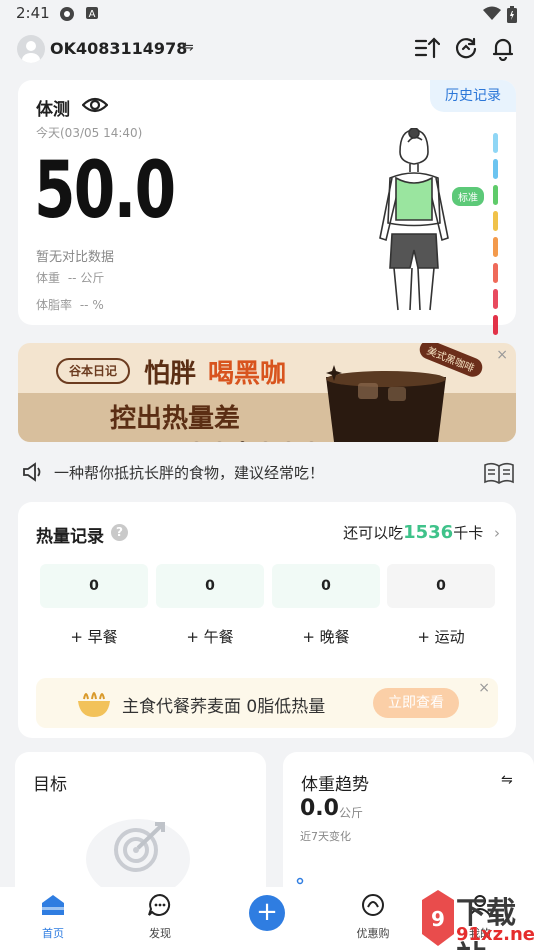 This screenshot has height=950, width=534. Describe the element at coordinates (53, 917) in the screenshot. I see `tab-home: 首页` at that location.